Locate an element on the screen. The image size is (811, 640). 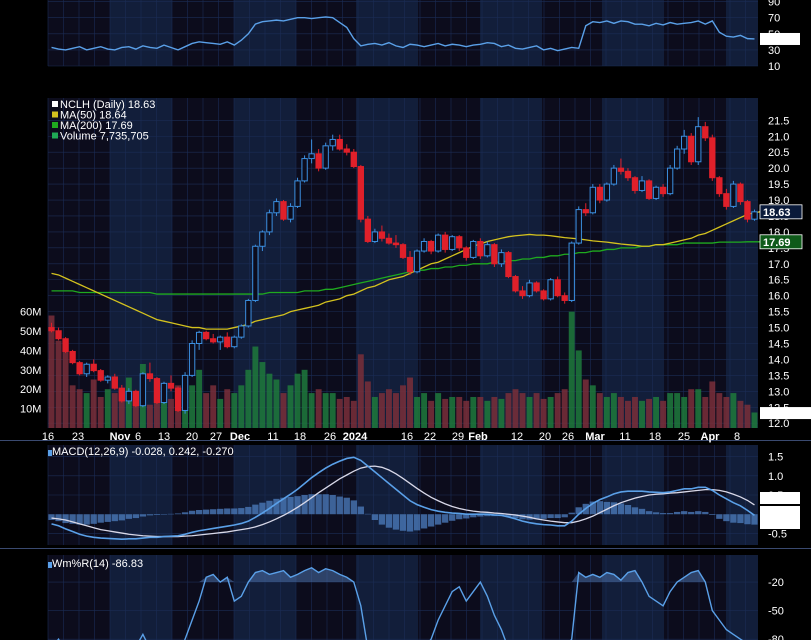
x-axis-label: 6 is located at coordinates (138, 437).